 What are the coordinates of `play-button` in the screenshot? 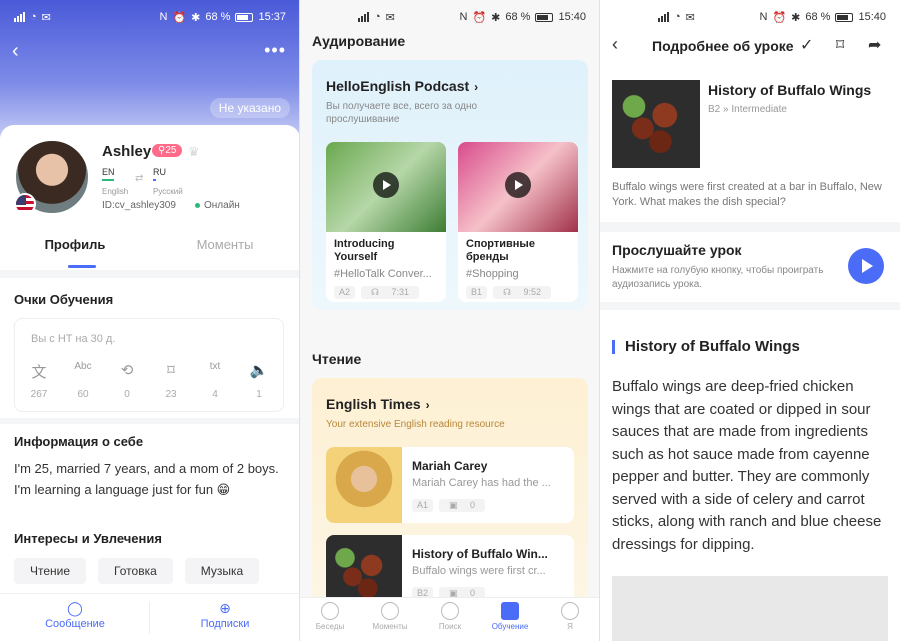 It's located at (866, 266).